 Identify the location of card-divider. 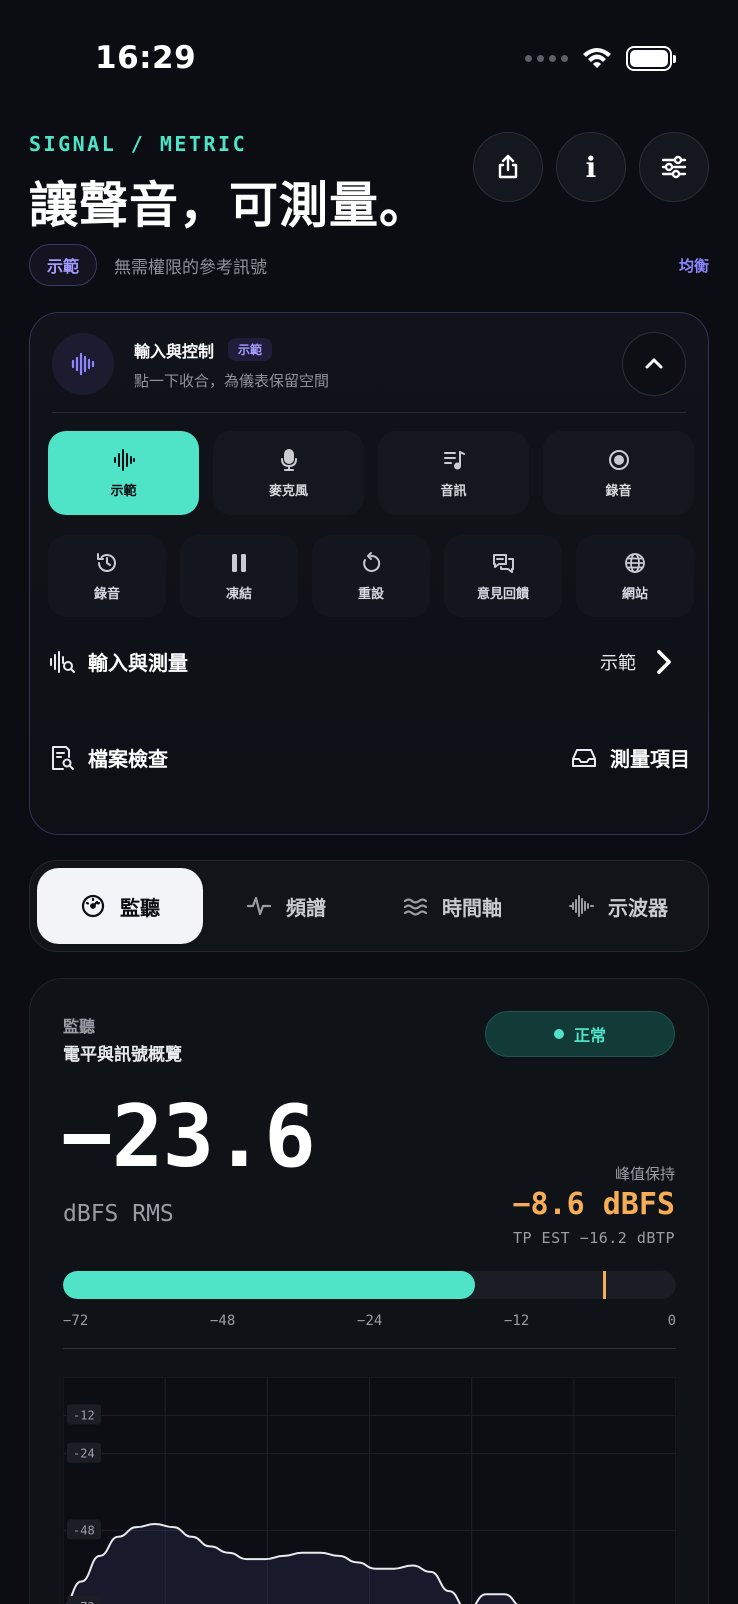
(369, 412).